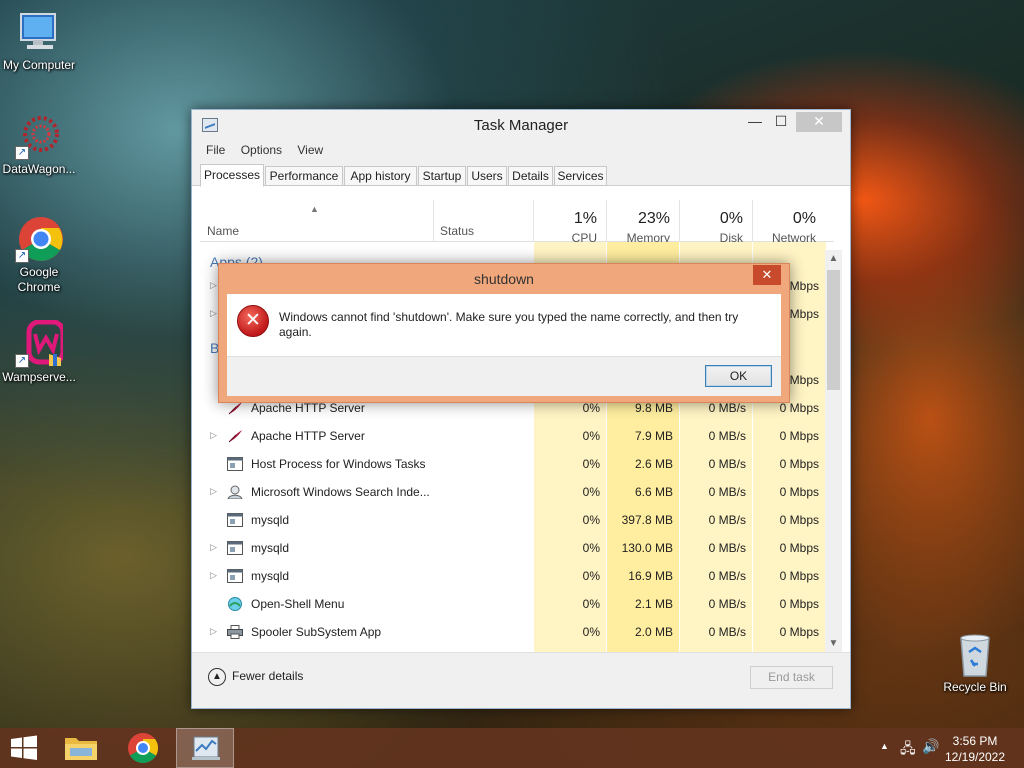 Image resolution: width=1024 pixels, height=768 pixels. Describe the element at coordinates (442, 176) in the screenshot. I see `tab-startup: Startup` at that location.